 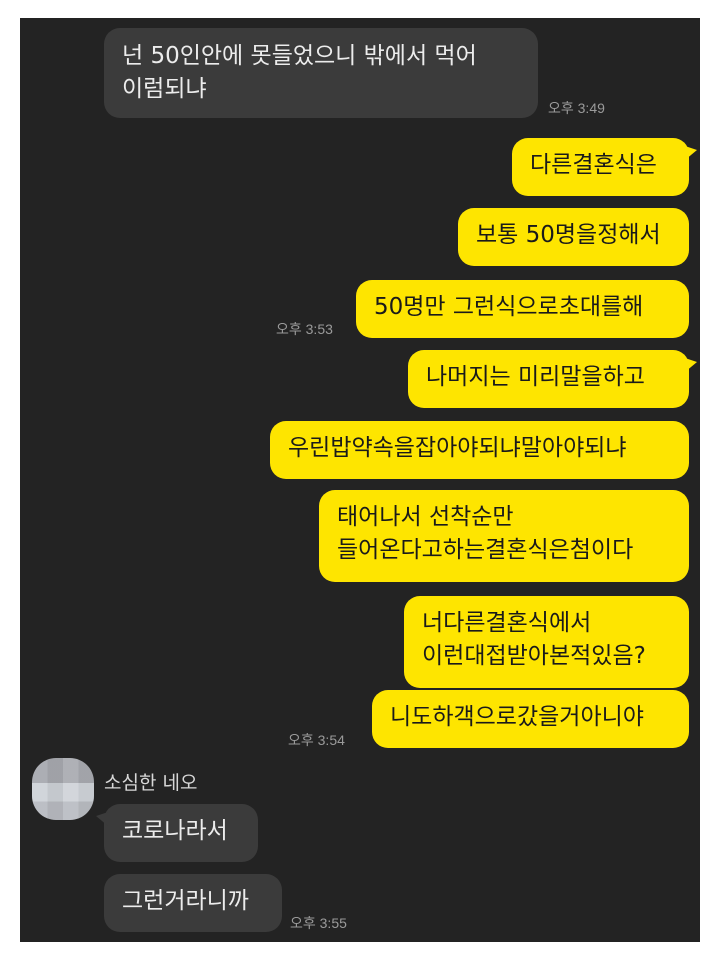 I want to click on message-text: 이럼되냐, so click(x=164, y=89).